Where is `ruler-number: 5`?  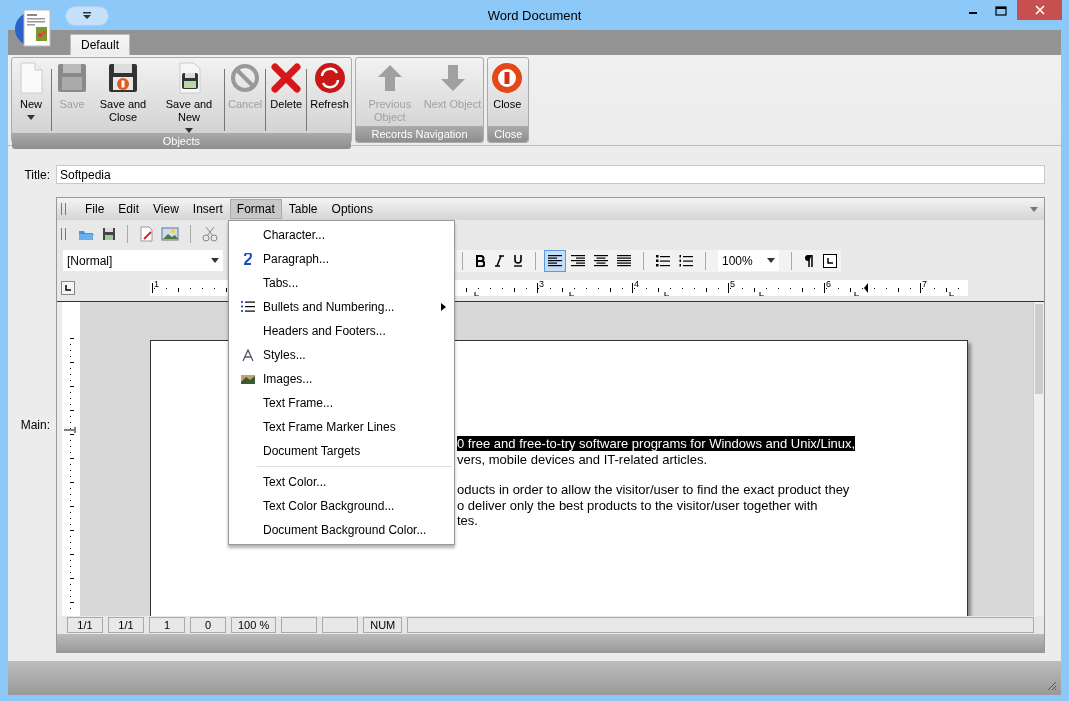
ruler-number: 5 is located at coordinates (732, 283).